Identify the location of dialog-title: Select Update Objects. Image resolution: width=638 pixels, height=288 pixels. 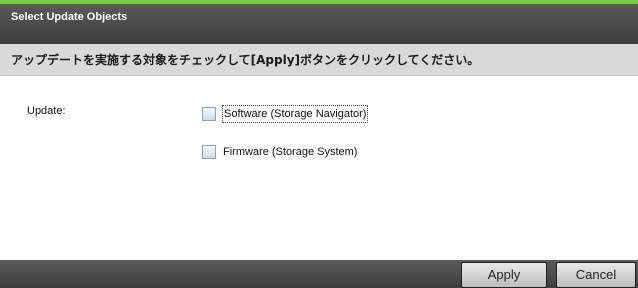
(69, 17).